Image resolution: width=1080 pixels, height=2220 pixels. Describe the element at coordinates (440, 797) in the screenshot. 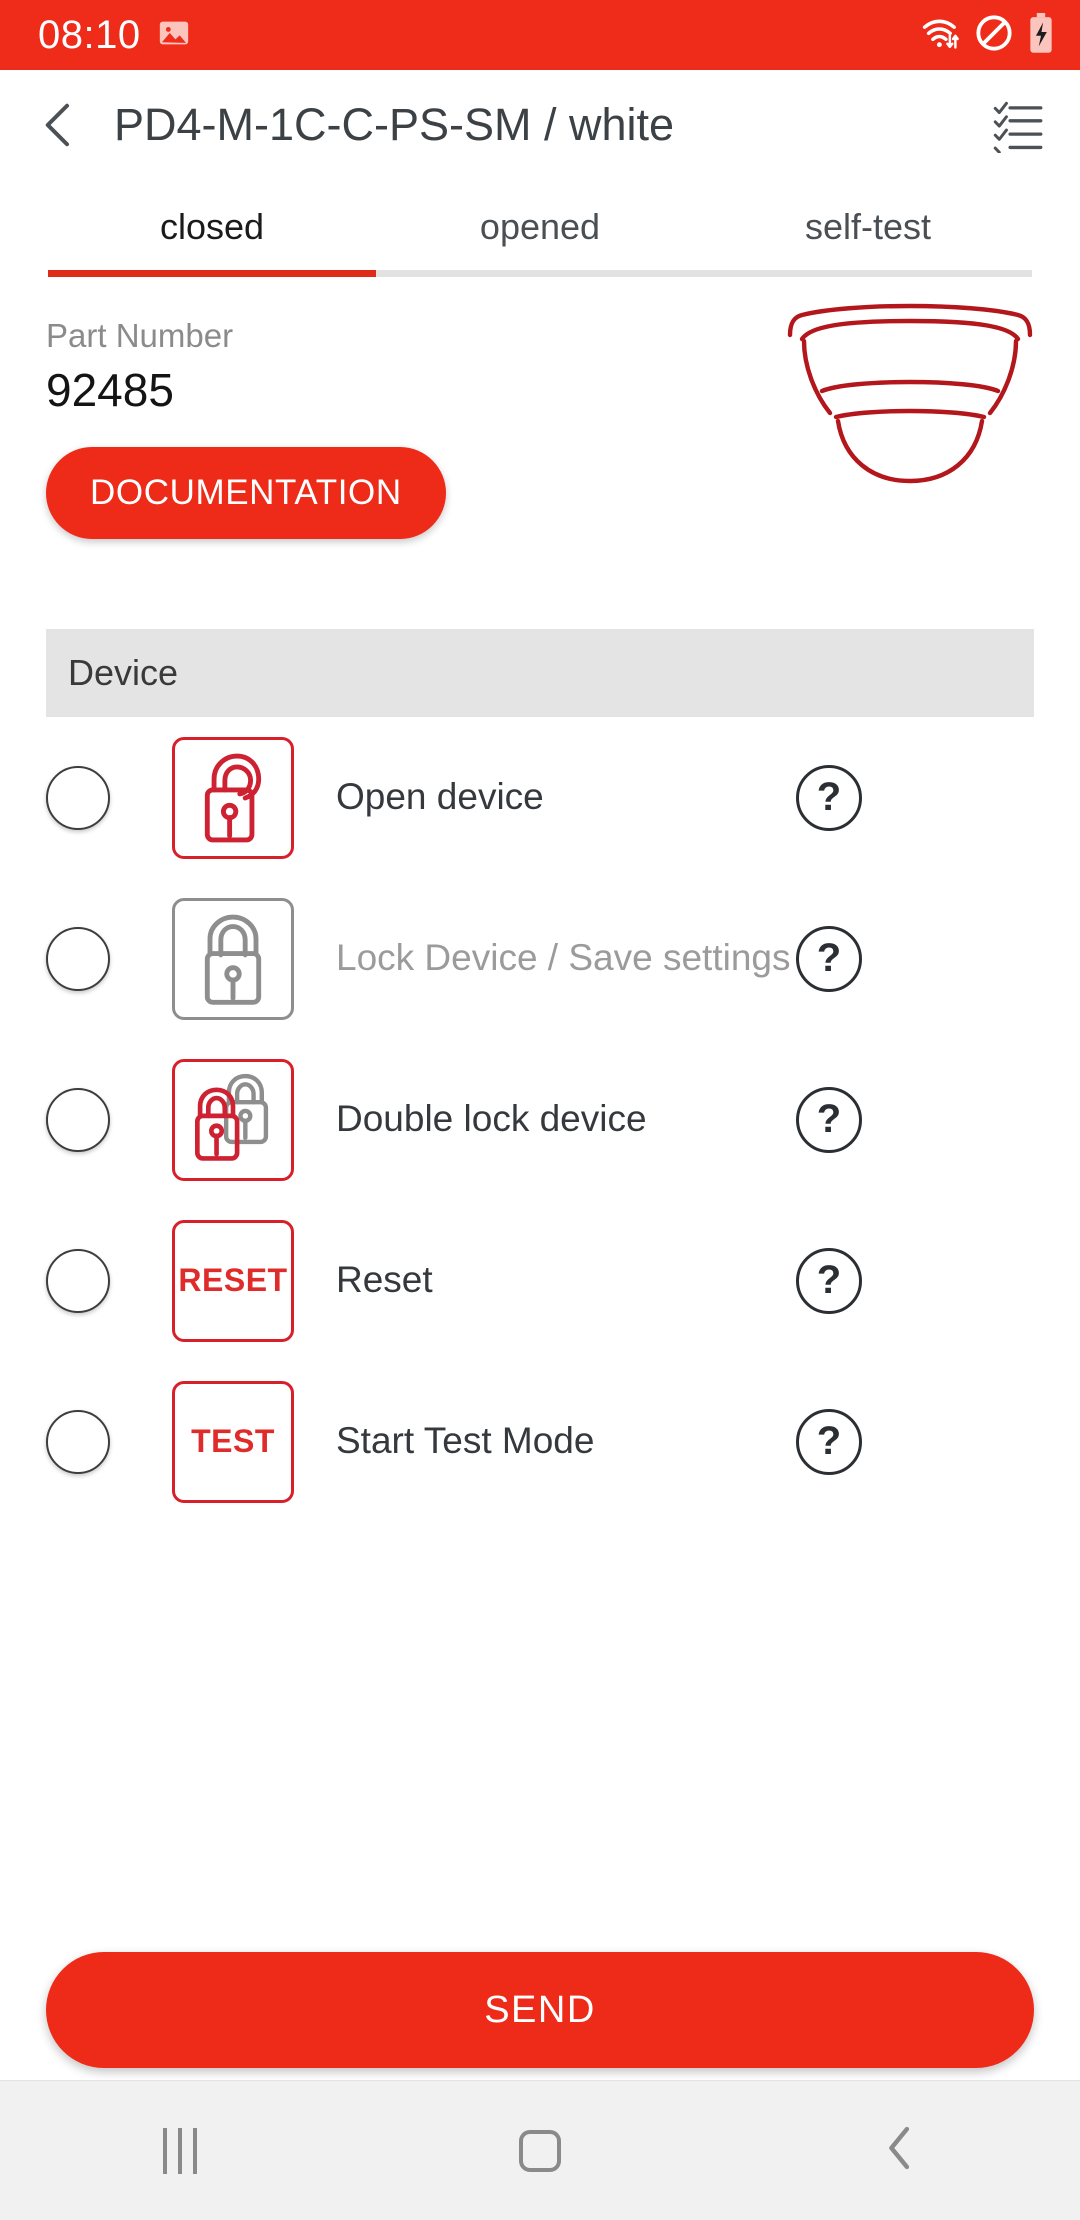

I see `list-item-label: Open device` at that location.